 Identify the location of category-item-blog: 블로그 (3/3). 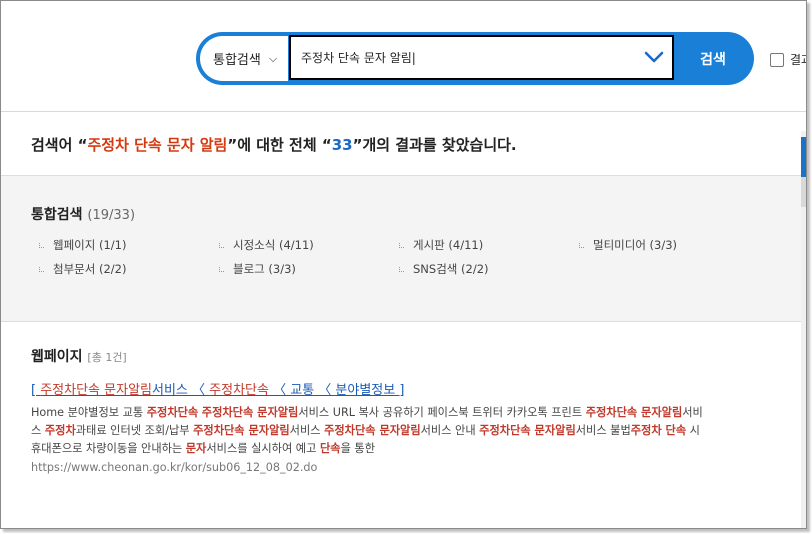
(257, 269).